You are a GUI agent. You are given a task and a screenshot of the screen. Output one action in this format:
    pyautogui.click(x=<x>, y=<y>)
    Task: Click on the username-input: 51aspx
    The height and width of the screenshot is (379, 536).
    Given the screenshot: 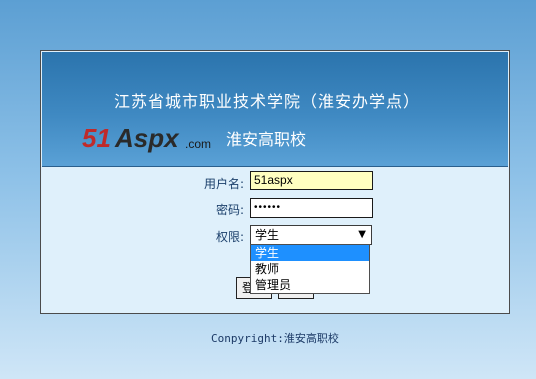 What is the action you would take?
    pyautogui.click(x=311, y=180)
    